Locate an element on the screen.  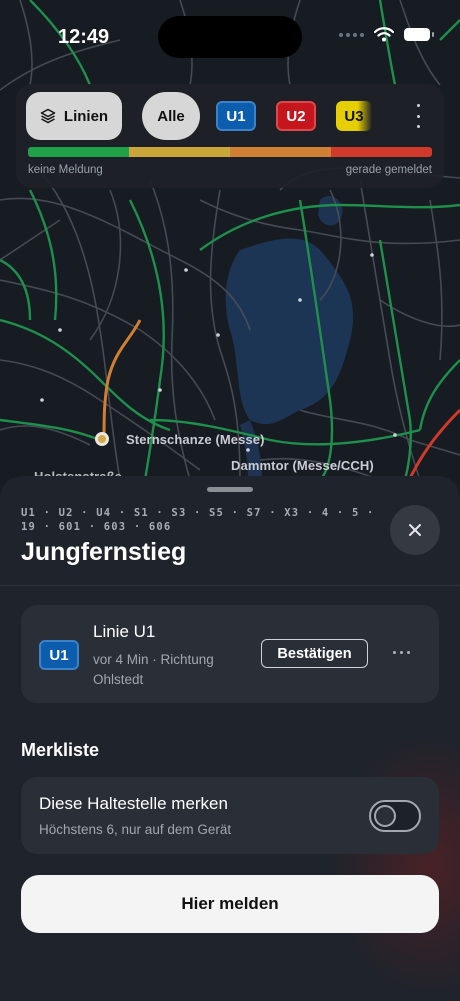
status-bar: 12:49 is located at coordinates (230, 30).